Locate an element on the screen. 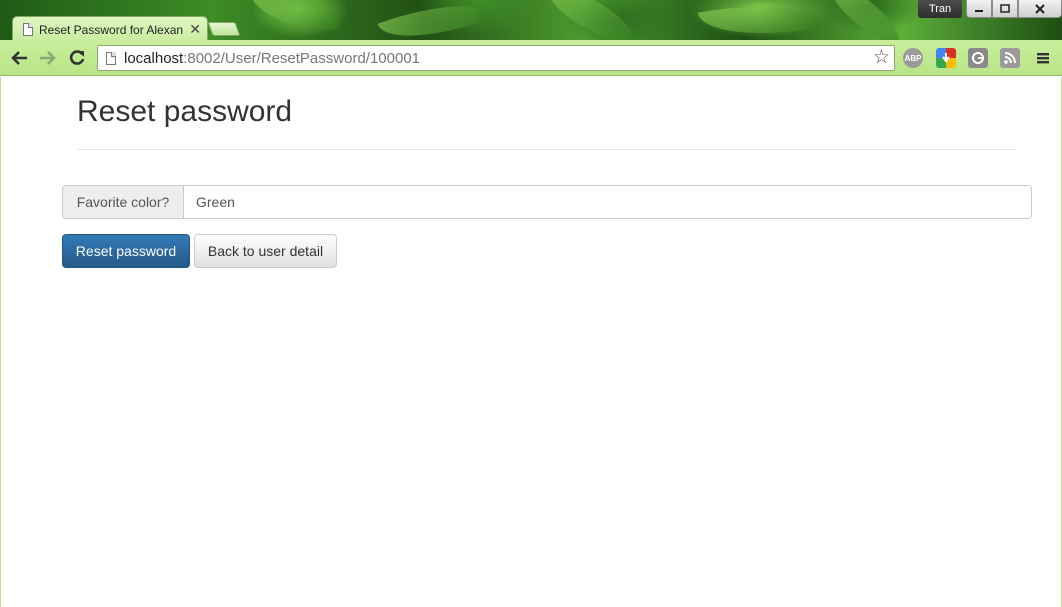  reload-icon is located at coordinates (77, 57).